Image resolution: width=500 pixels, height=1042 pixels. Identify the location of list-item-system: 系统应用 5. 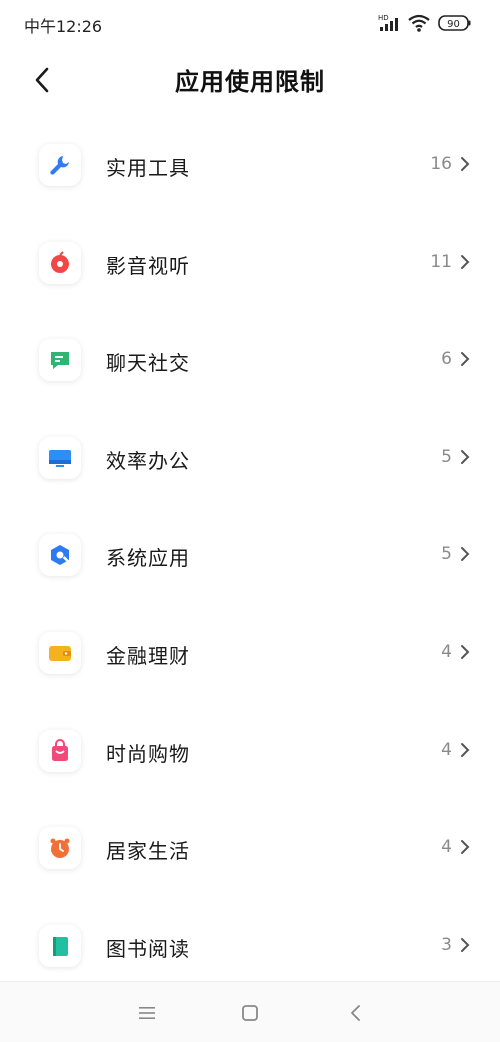
(250, 555).